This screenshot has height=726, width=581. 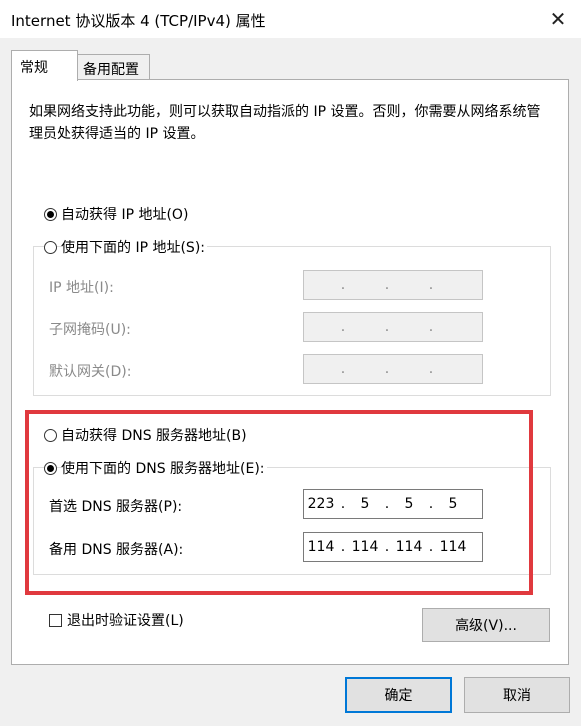 I want to click on checkbox-unchecked-icon, so click(x=55, y=620).